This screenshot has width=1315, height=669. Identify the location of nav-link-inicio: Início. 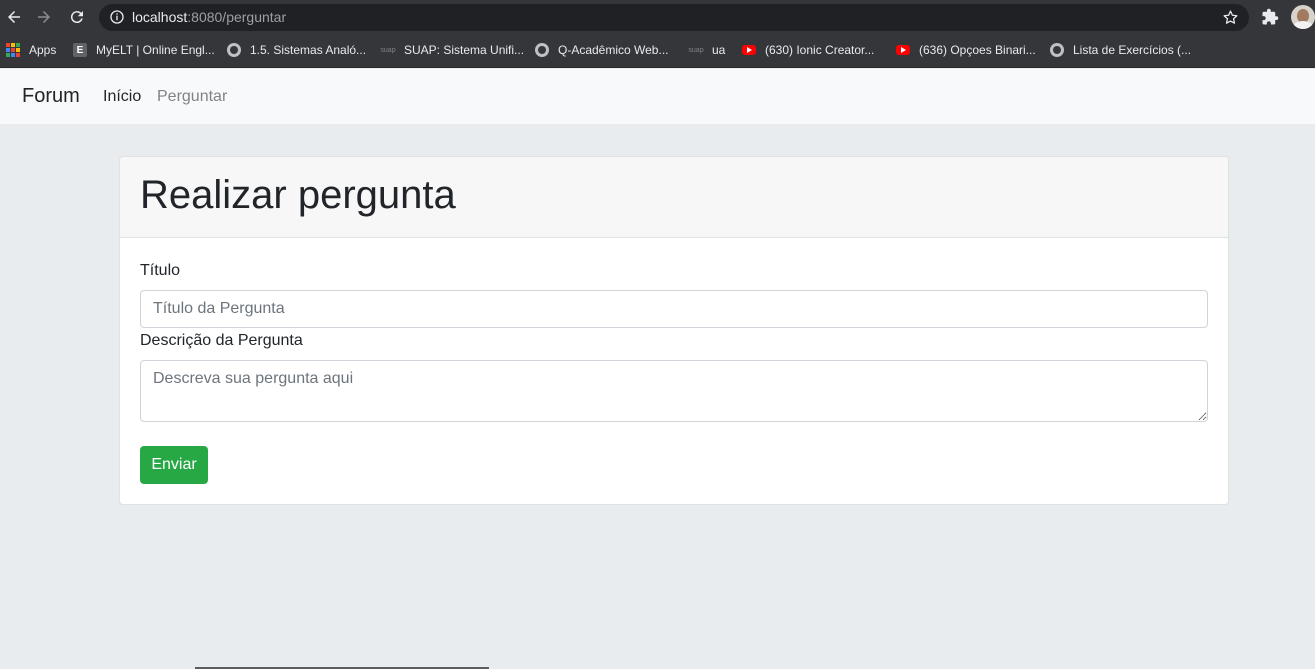
(122, 97).